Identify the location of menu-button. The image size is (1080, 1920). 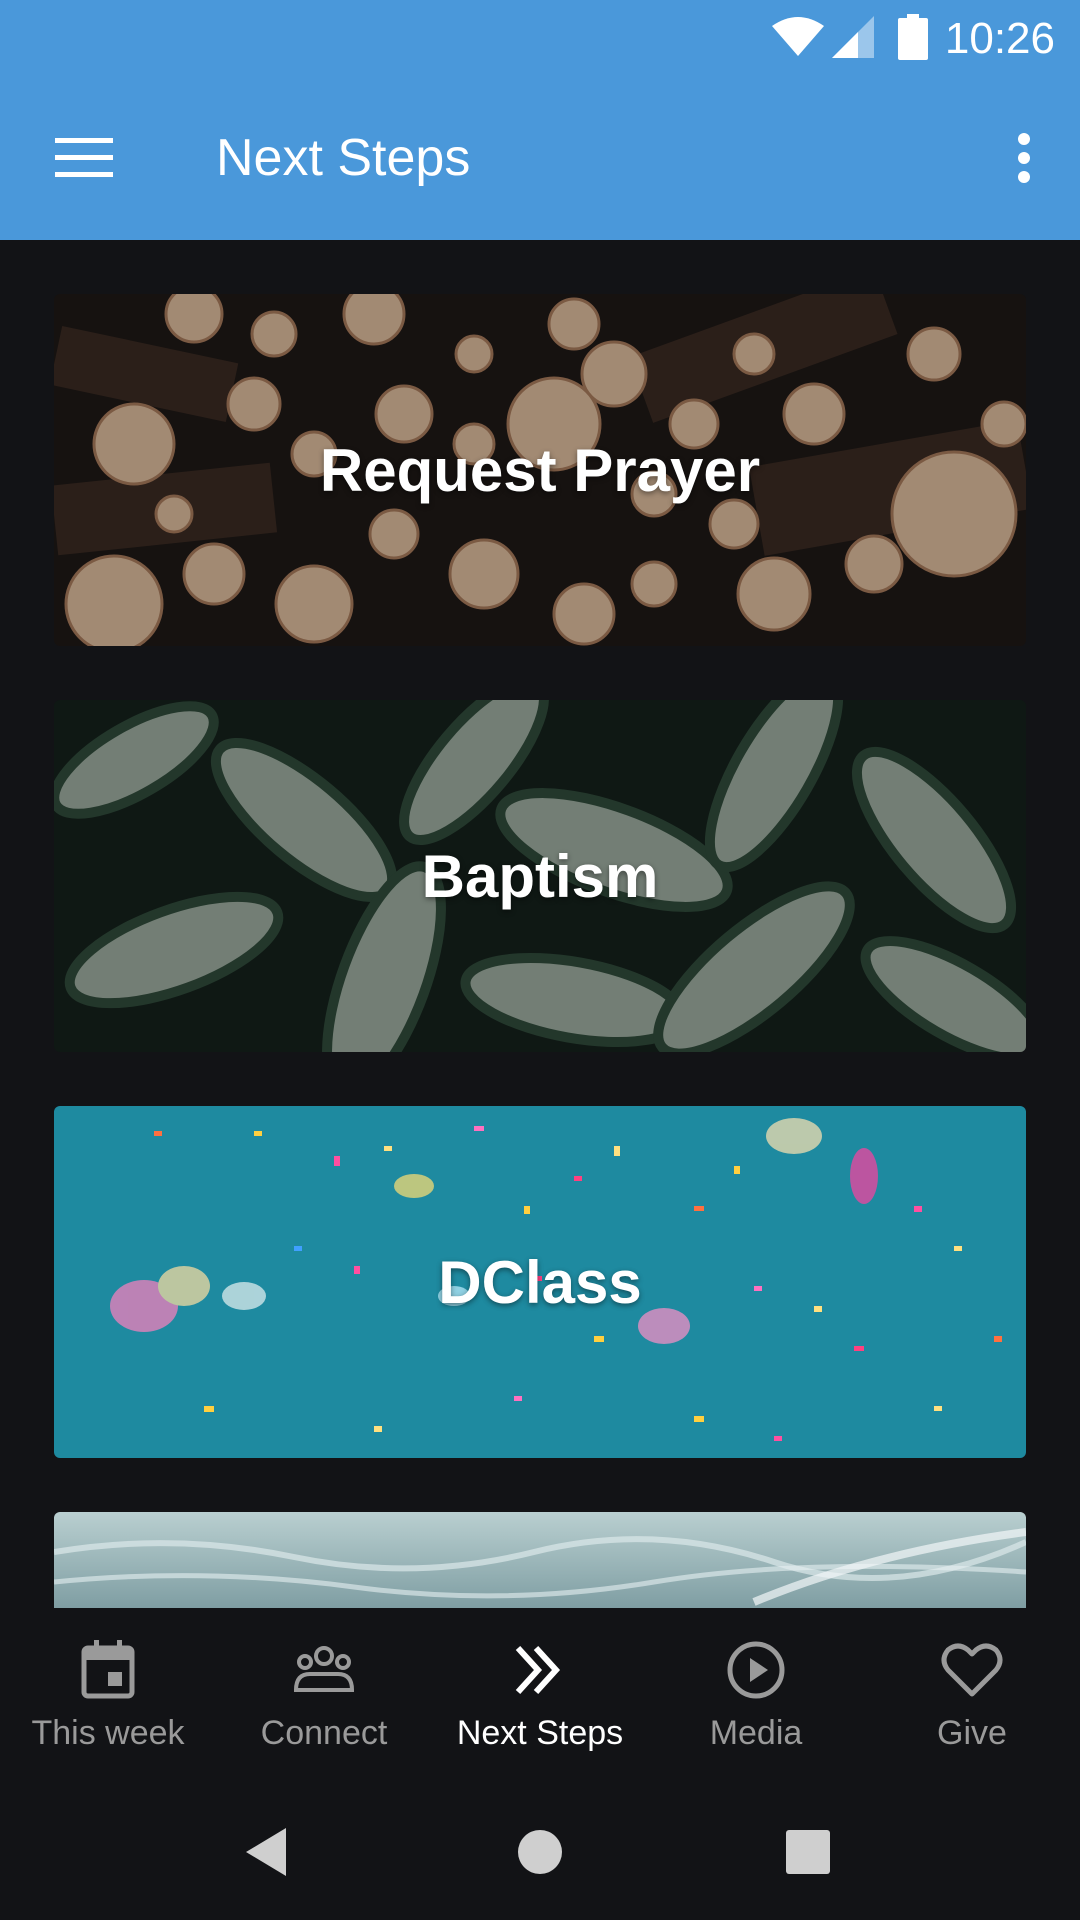
(84, 158).